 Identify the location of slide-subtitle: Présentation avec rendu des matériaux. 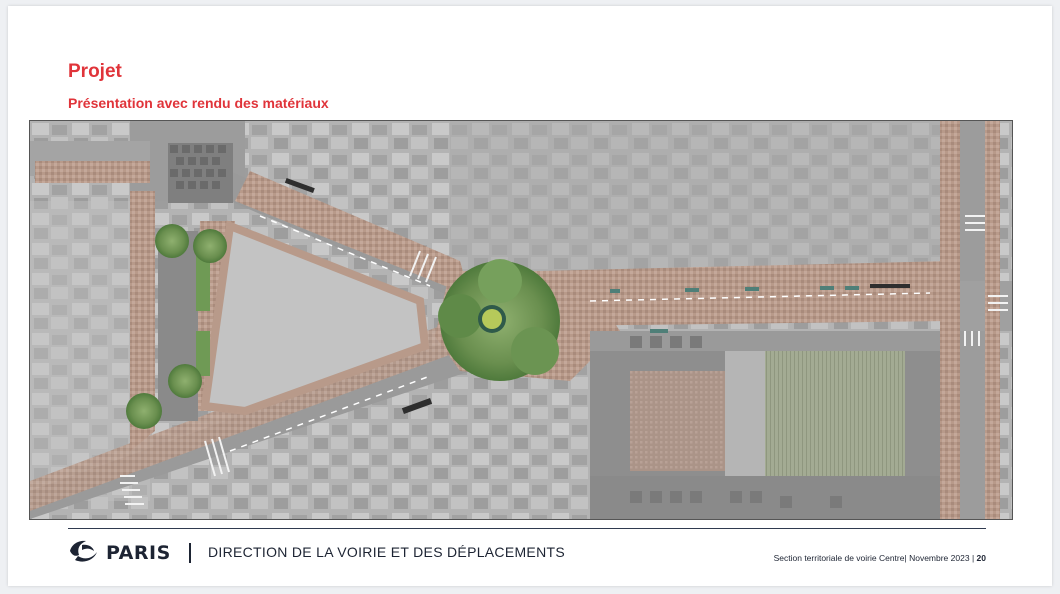
(198, 103).